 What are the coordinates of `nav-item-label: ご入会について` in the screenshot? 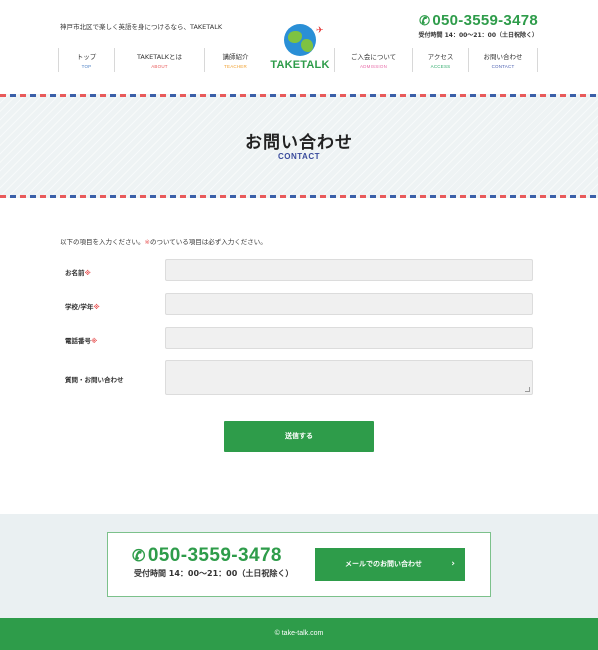 It's located at (373, 57).